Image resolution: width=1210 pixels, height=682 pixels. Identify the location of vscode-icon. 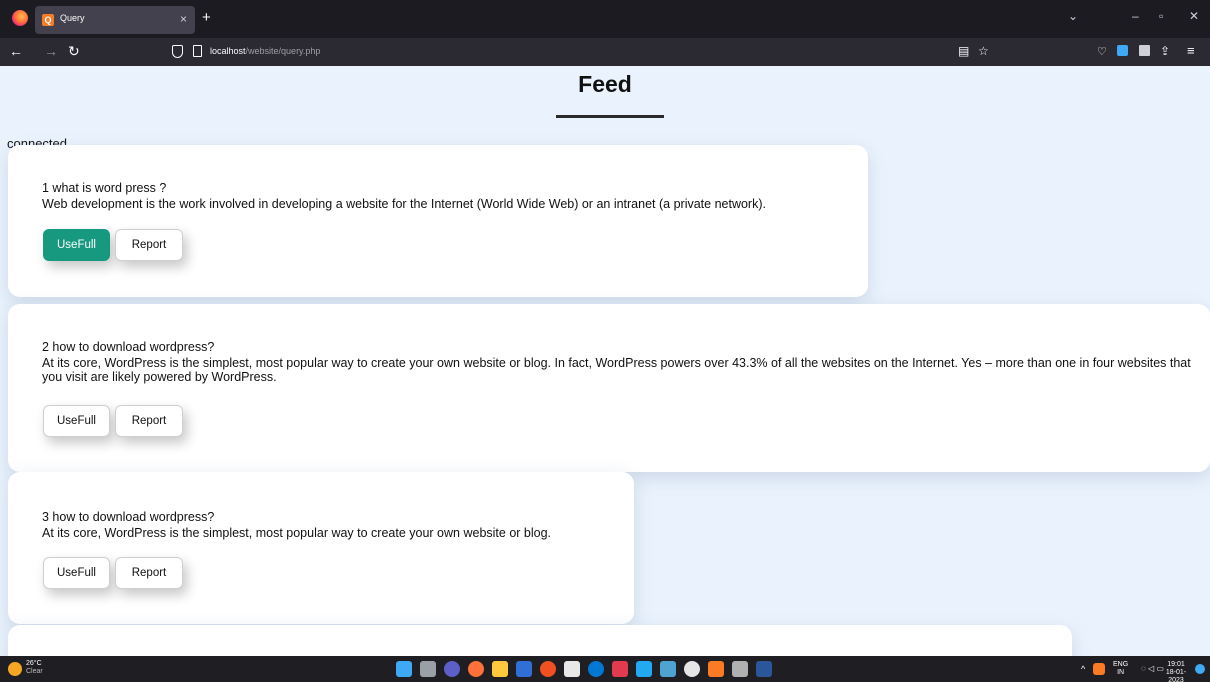
(644, 669).